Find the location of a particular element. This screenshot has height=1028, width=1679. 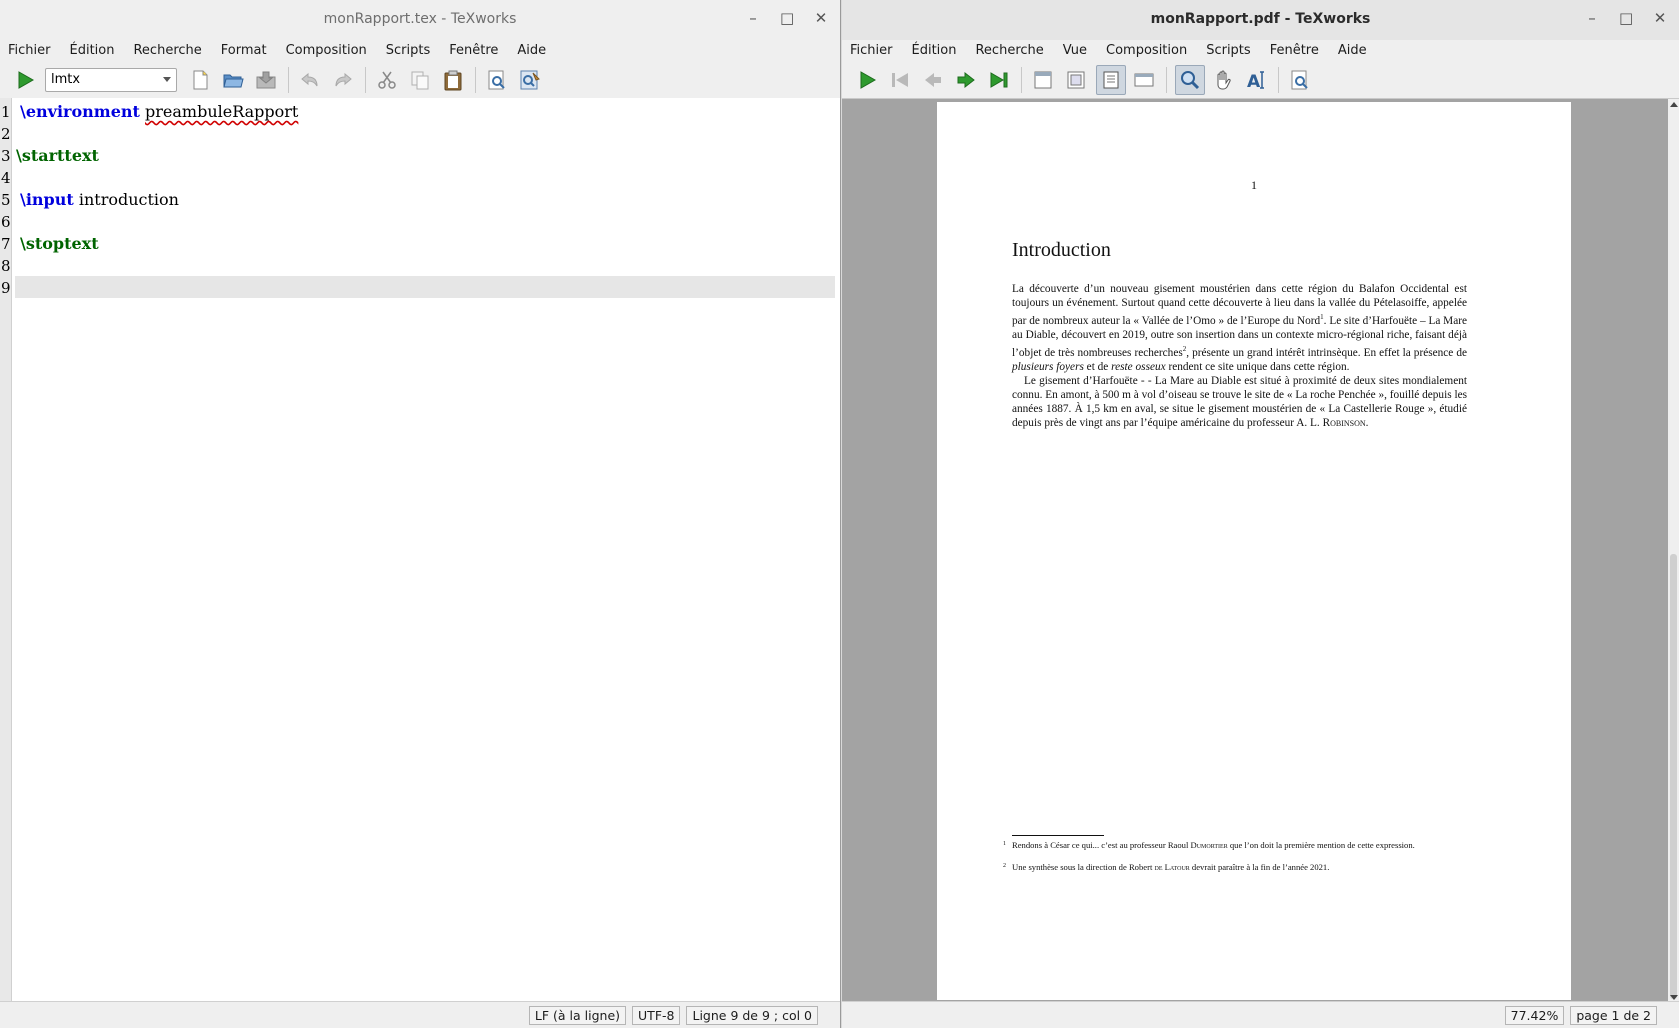

first-page-icon is located at coordinates (900, 80).